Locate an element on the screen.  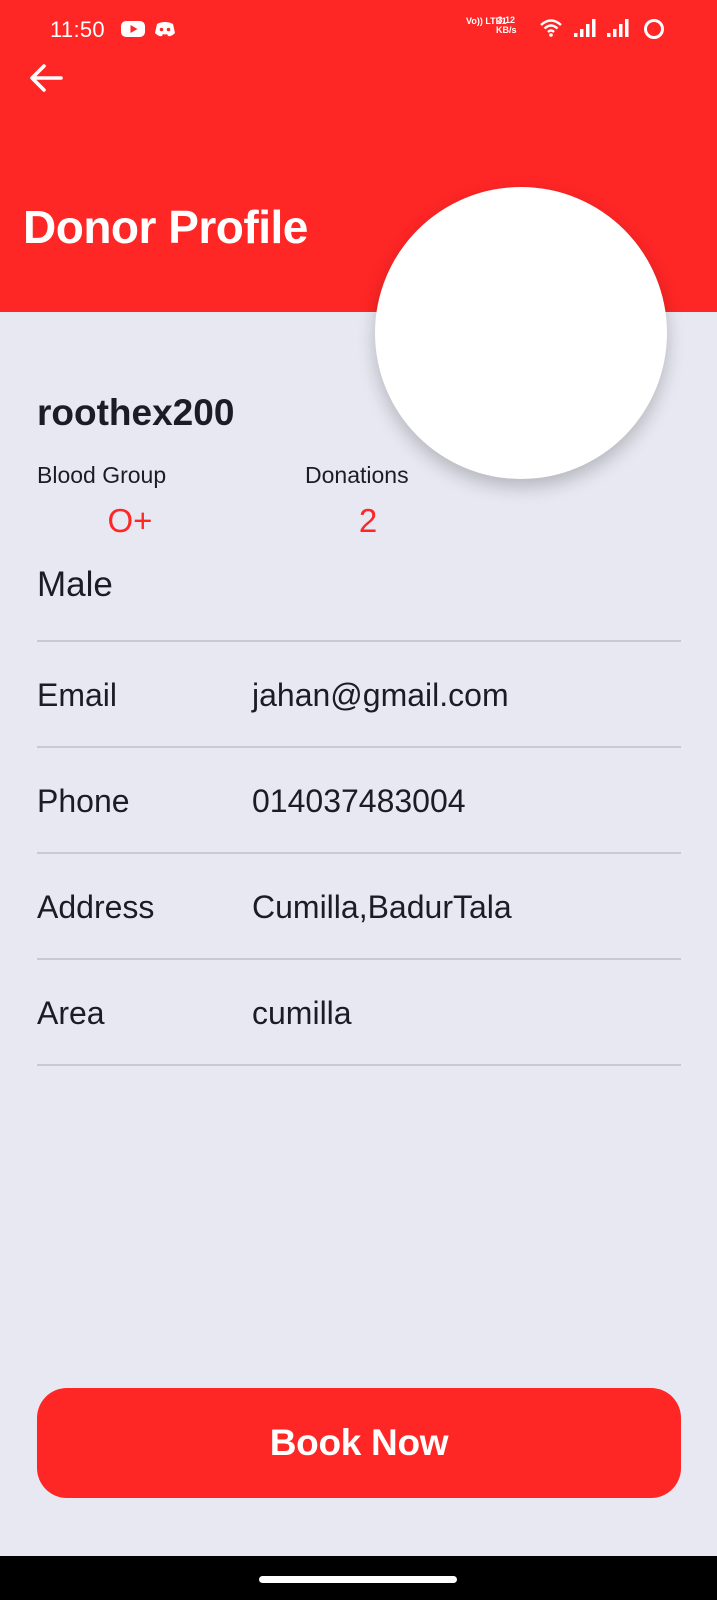
donations-label: Donations is located at coordinates (357, 475).